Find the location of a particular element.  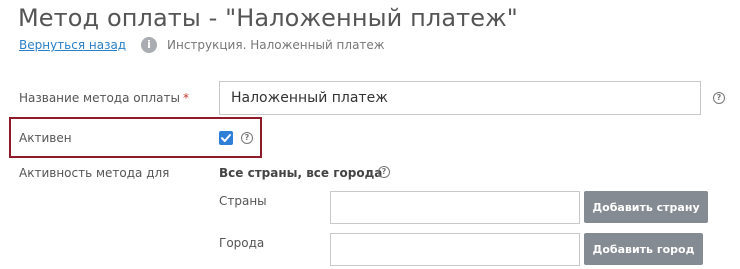

scope-label: Активность метода для is located at coordinates (94, 173).